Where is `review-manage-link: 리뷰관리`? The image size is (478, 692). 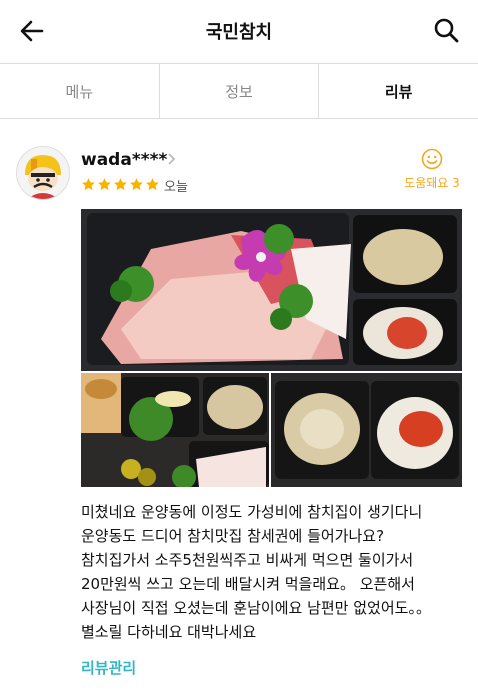 review-manage-link: 리뷰관리 is located at coordinates (108, 667).